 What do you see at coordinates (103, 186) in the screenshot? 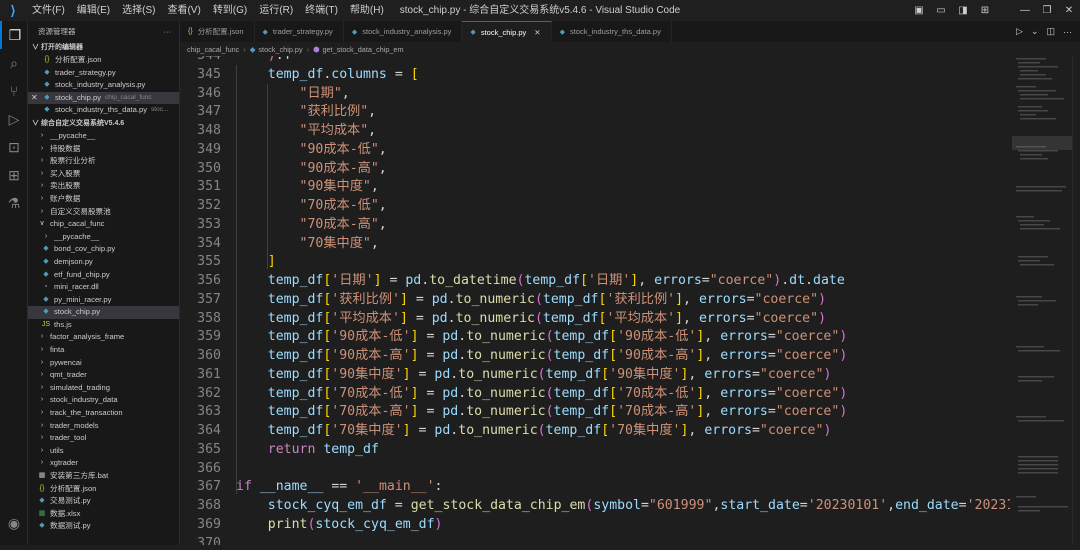
I see `tree-folder: › 卖出股票` at bounding box center [103, 186].